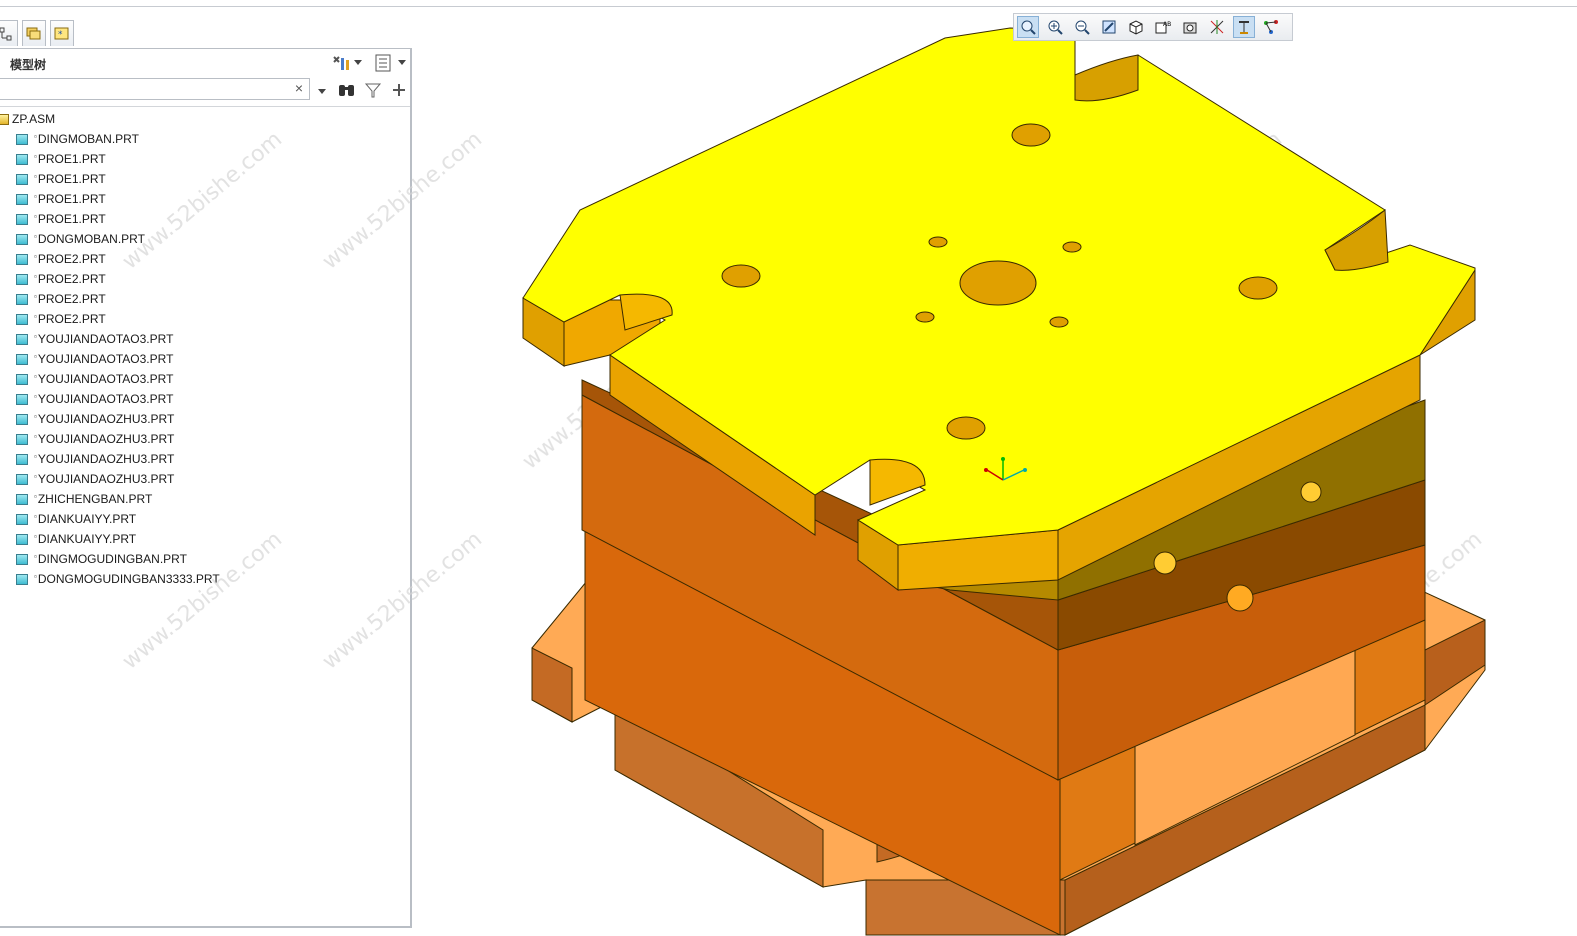 The height and width of the screenshot is (936, 1577). What do you see at coordinates (1055, 27) in the screenshot?
I see `zoom-in-icon` at bounding box center [1055, 27].